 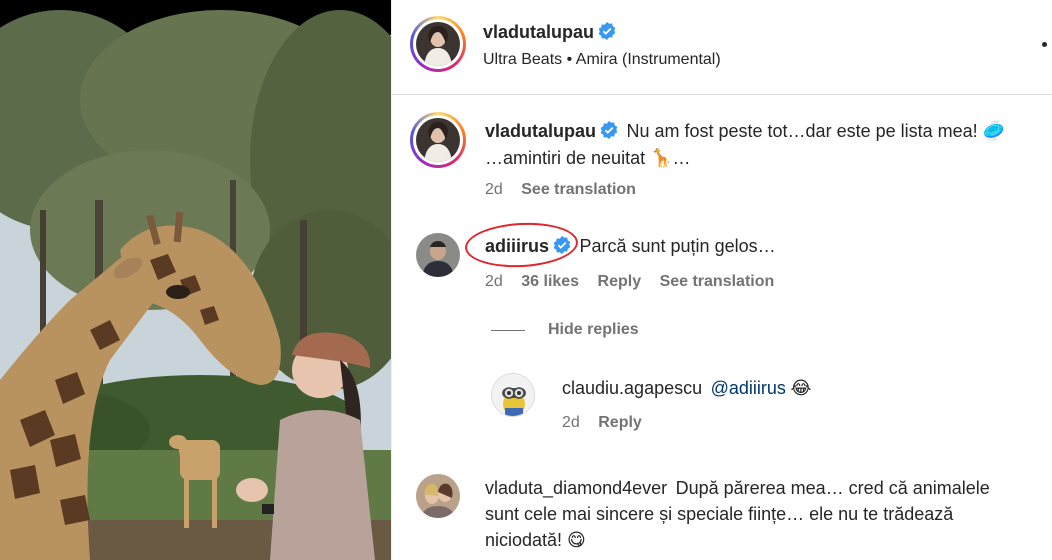 What do you see at coordinates (748, 388) in the screenshot?
I see `reply-mention: @adiiirus` at bounding box center [748, 388].